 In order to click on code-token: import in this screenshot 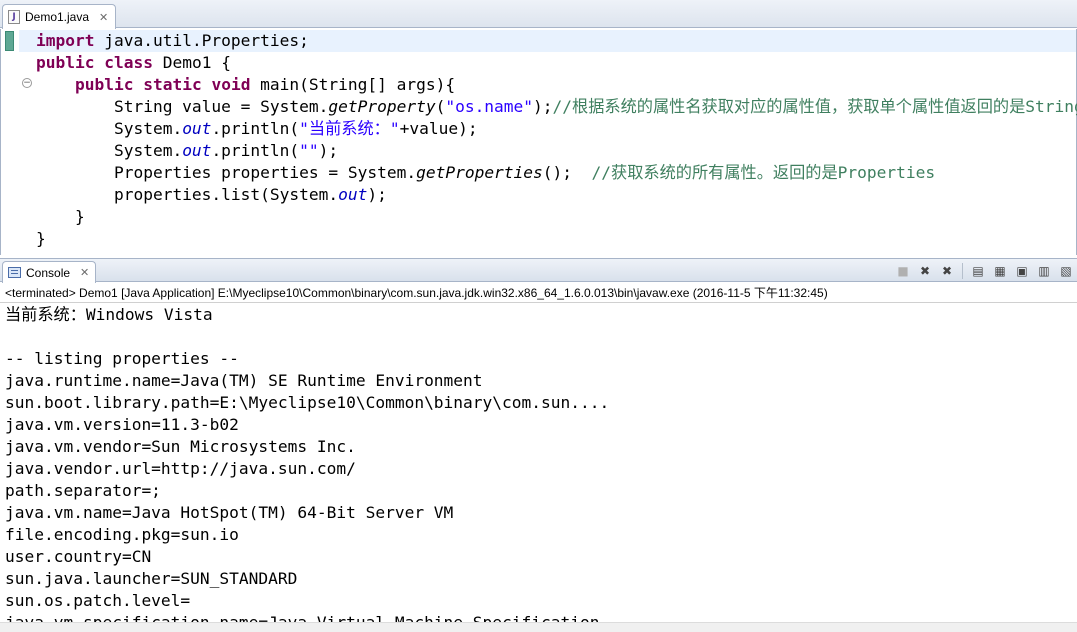, I will do `click(65, 40)`.